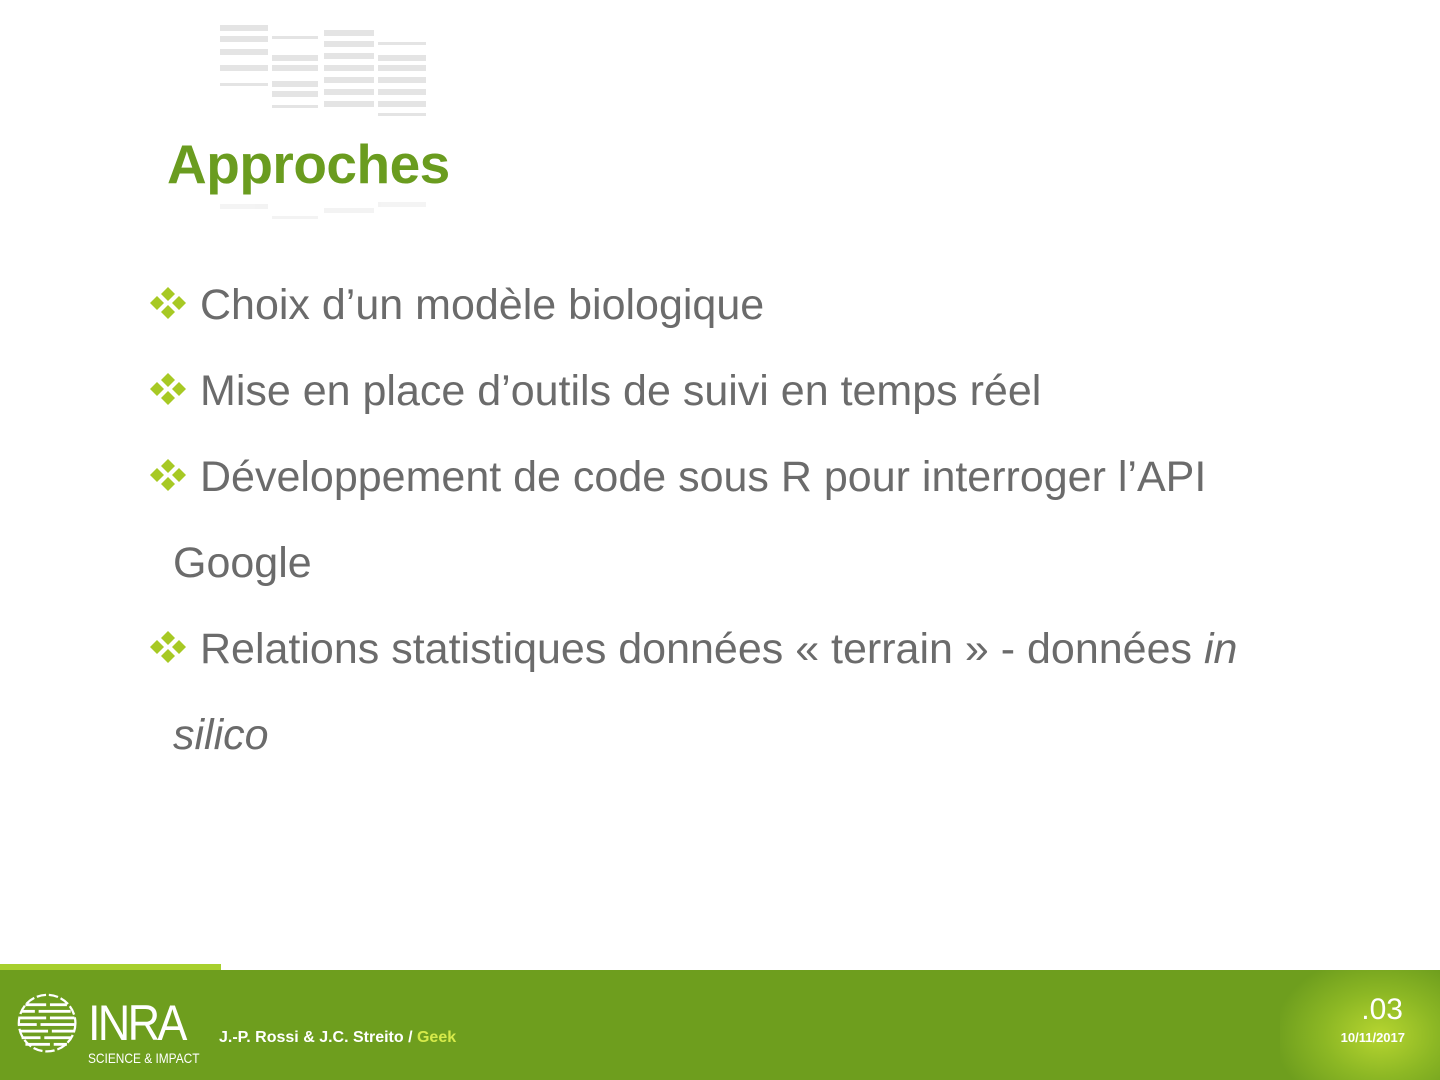 This screenshot has height=1080, width=1440. I want to click on bullet-text-continuation: Google, so click(242, 563).